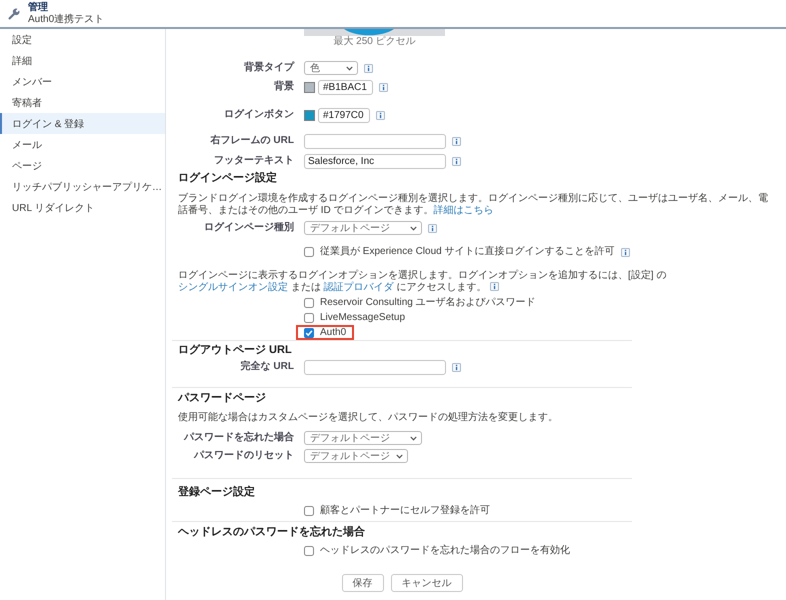 This screenshot has height=600, width=786. I want to click on sidebar-item: ログイン & 登録, so click(82, 123).